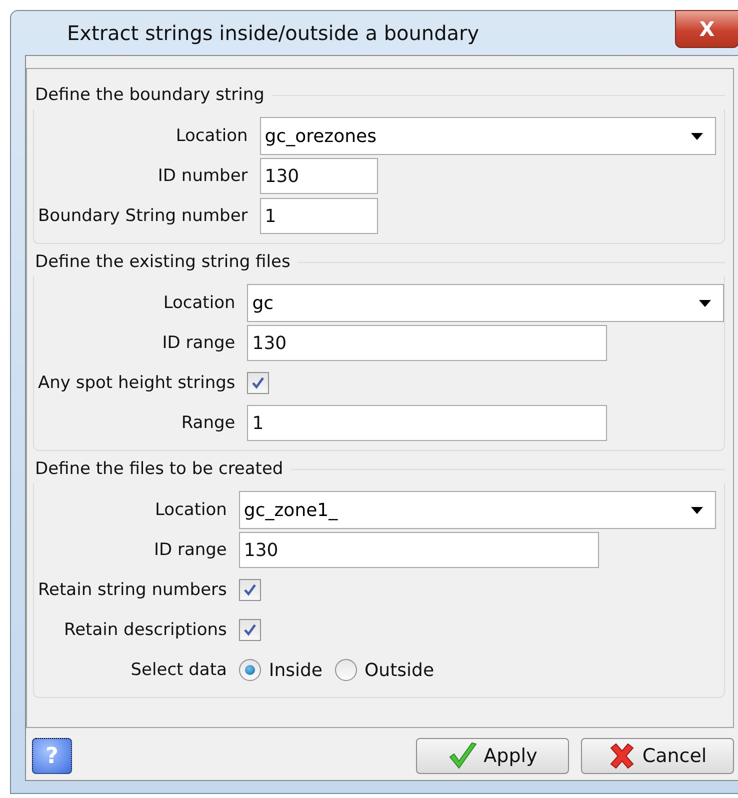 The width and height of the screenshot is (738, 798). Describe the element at coordinates (202, 176) in the screenshot. I see `field-label: ID number` at that location.